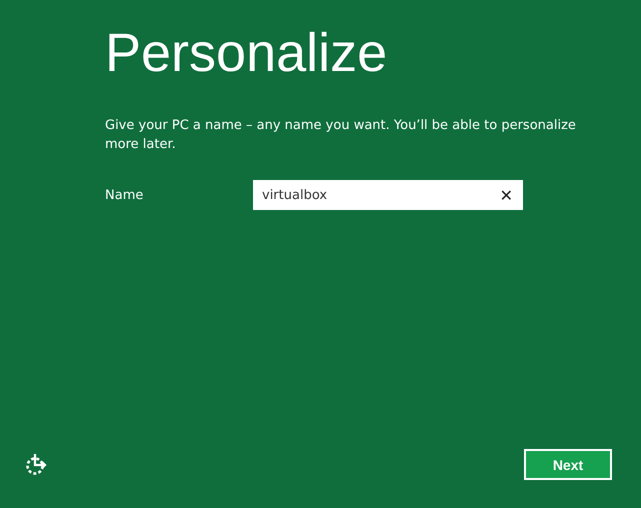 The height and width of the screenshot is (508, 641). What do you see at coordinates (124, 195) in the screenshot?
I see `name-label: Name` at bounding box center [124, 195].